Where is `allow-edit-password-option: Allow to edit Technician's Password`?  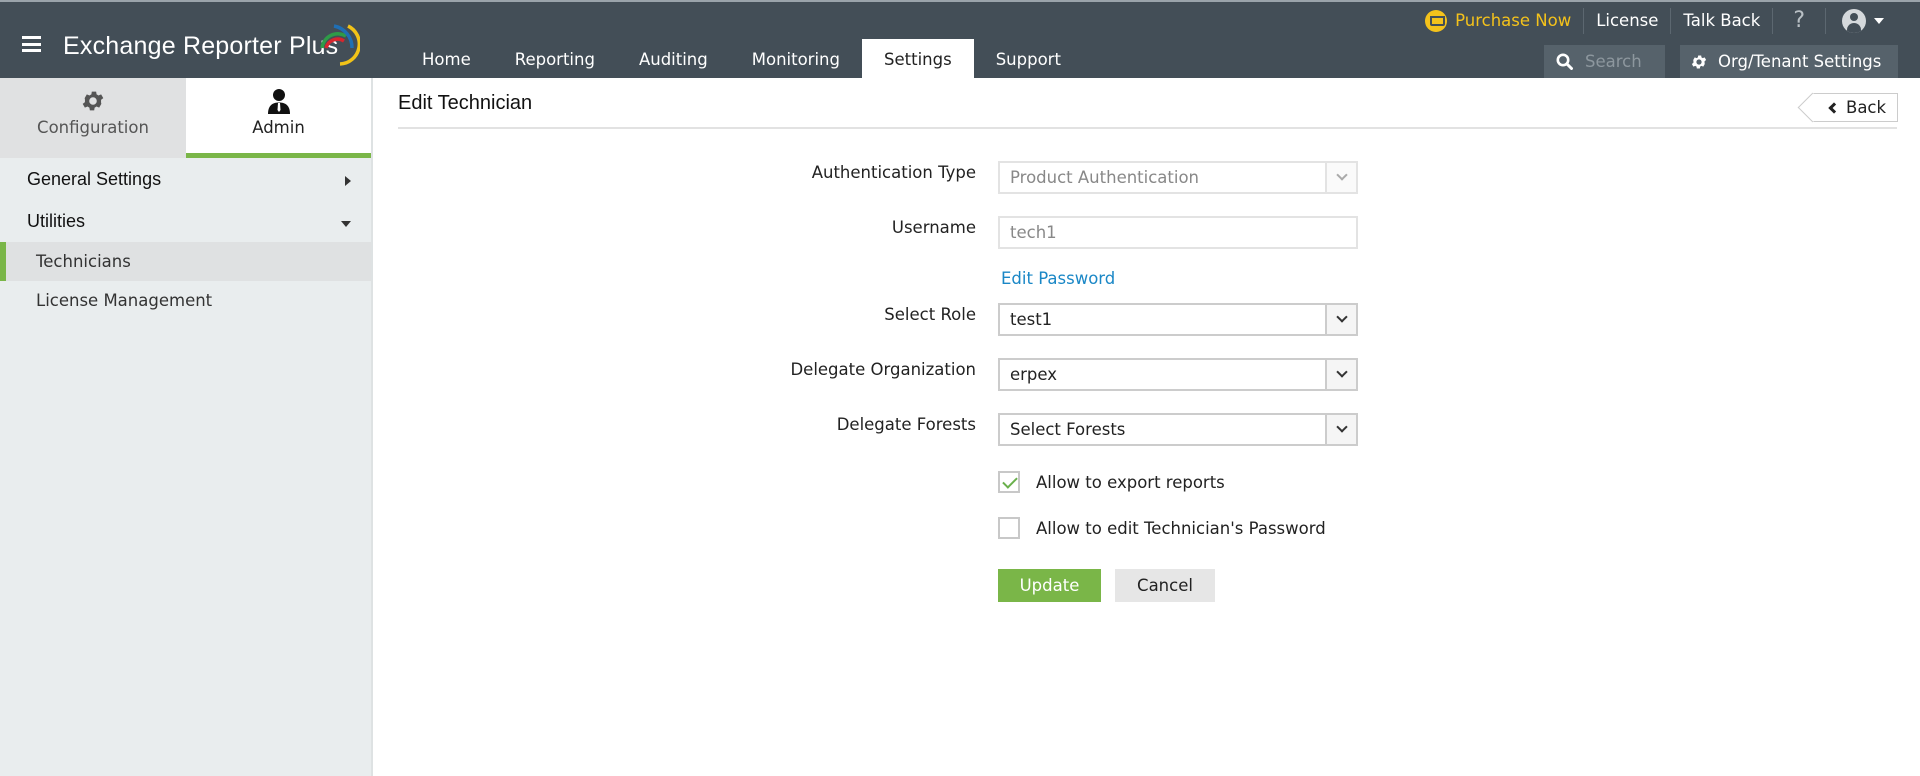
allow-edit-password-option: Allow to edit Technician's Password is located at coordinates (1162, 528).